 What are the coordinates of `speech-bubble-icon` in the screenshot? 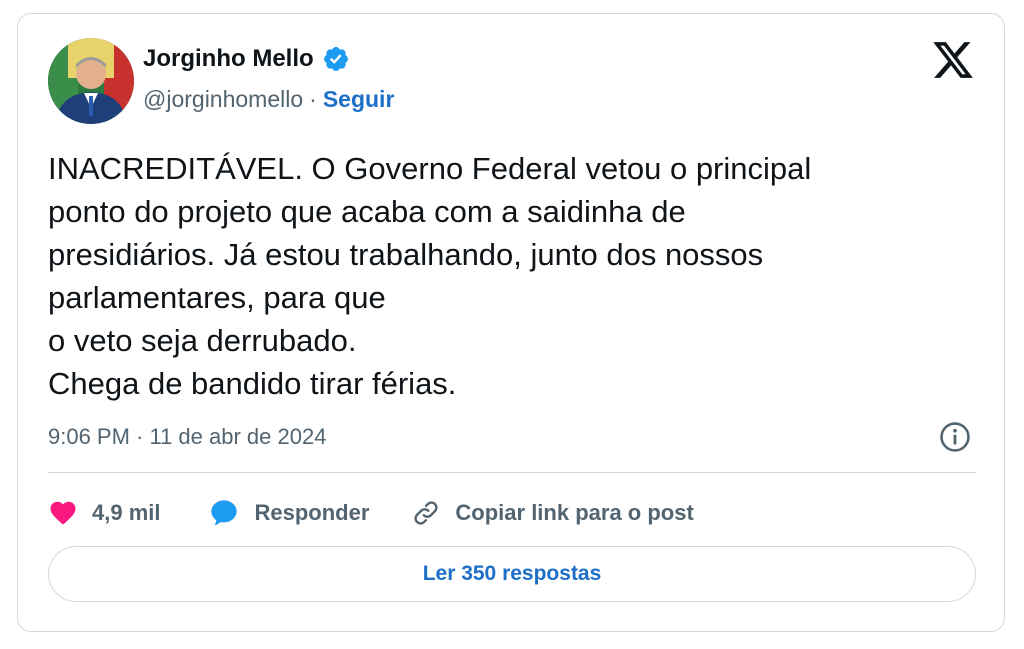 It's located at (224, 513).